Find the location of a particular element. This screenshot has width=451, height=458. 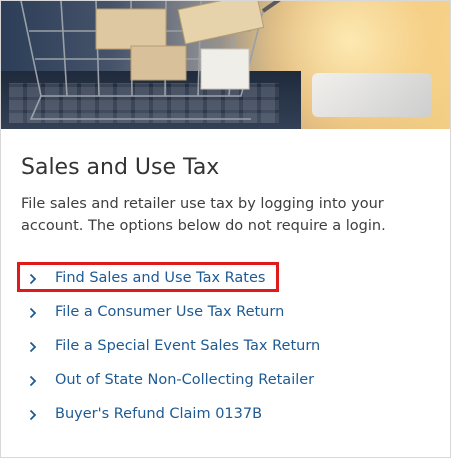

link-buyers-refund-claim: Buyer's Refund Claim 0137B is located at coordinates (226, 414).